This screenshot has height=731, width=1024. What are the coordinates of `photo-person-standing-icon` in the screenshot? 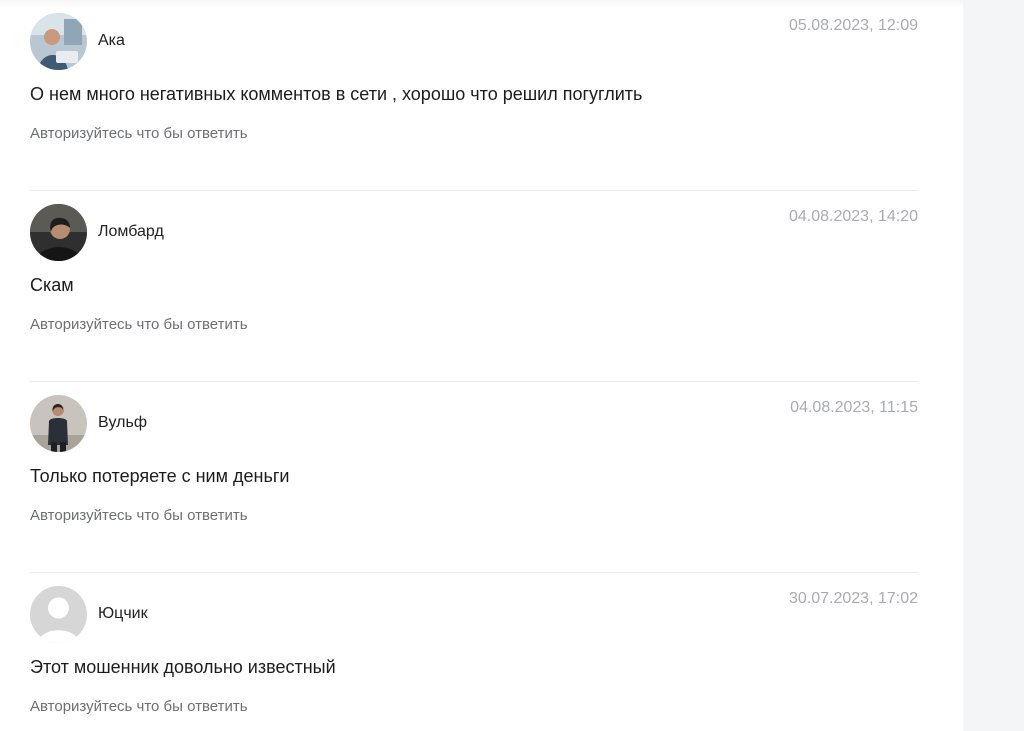 It's located at (58, 423).